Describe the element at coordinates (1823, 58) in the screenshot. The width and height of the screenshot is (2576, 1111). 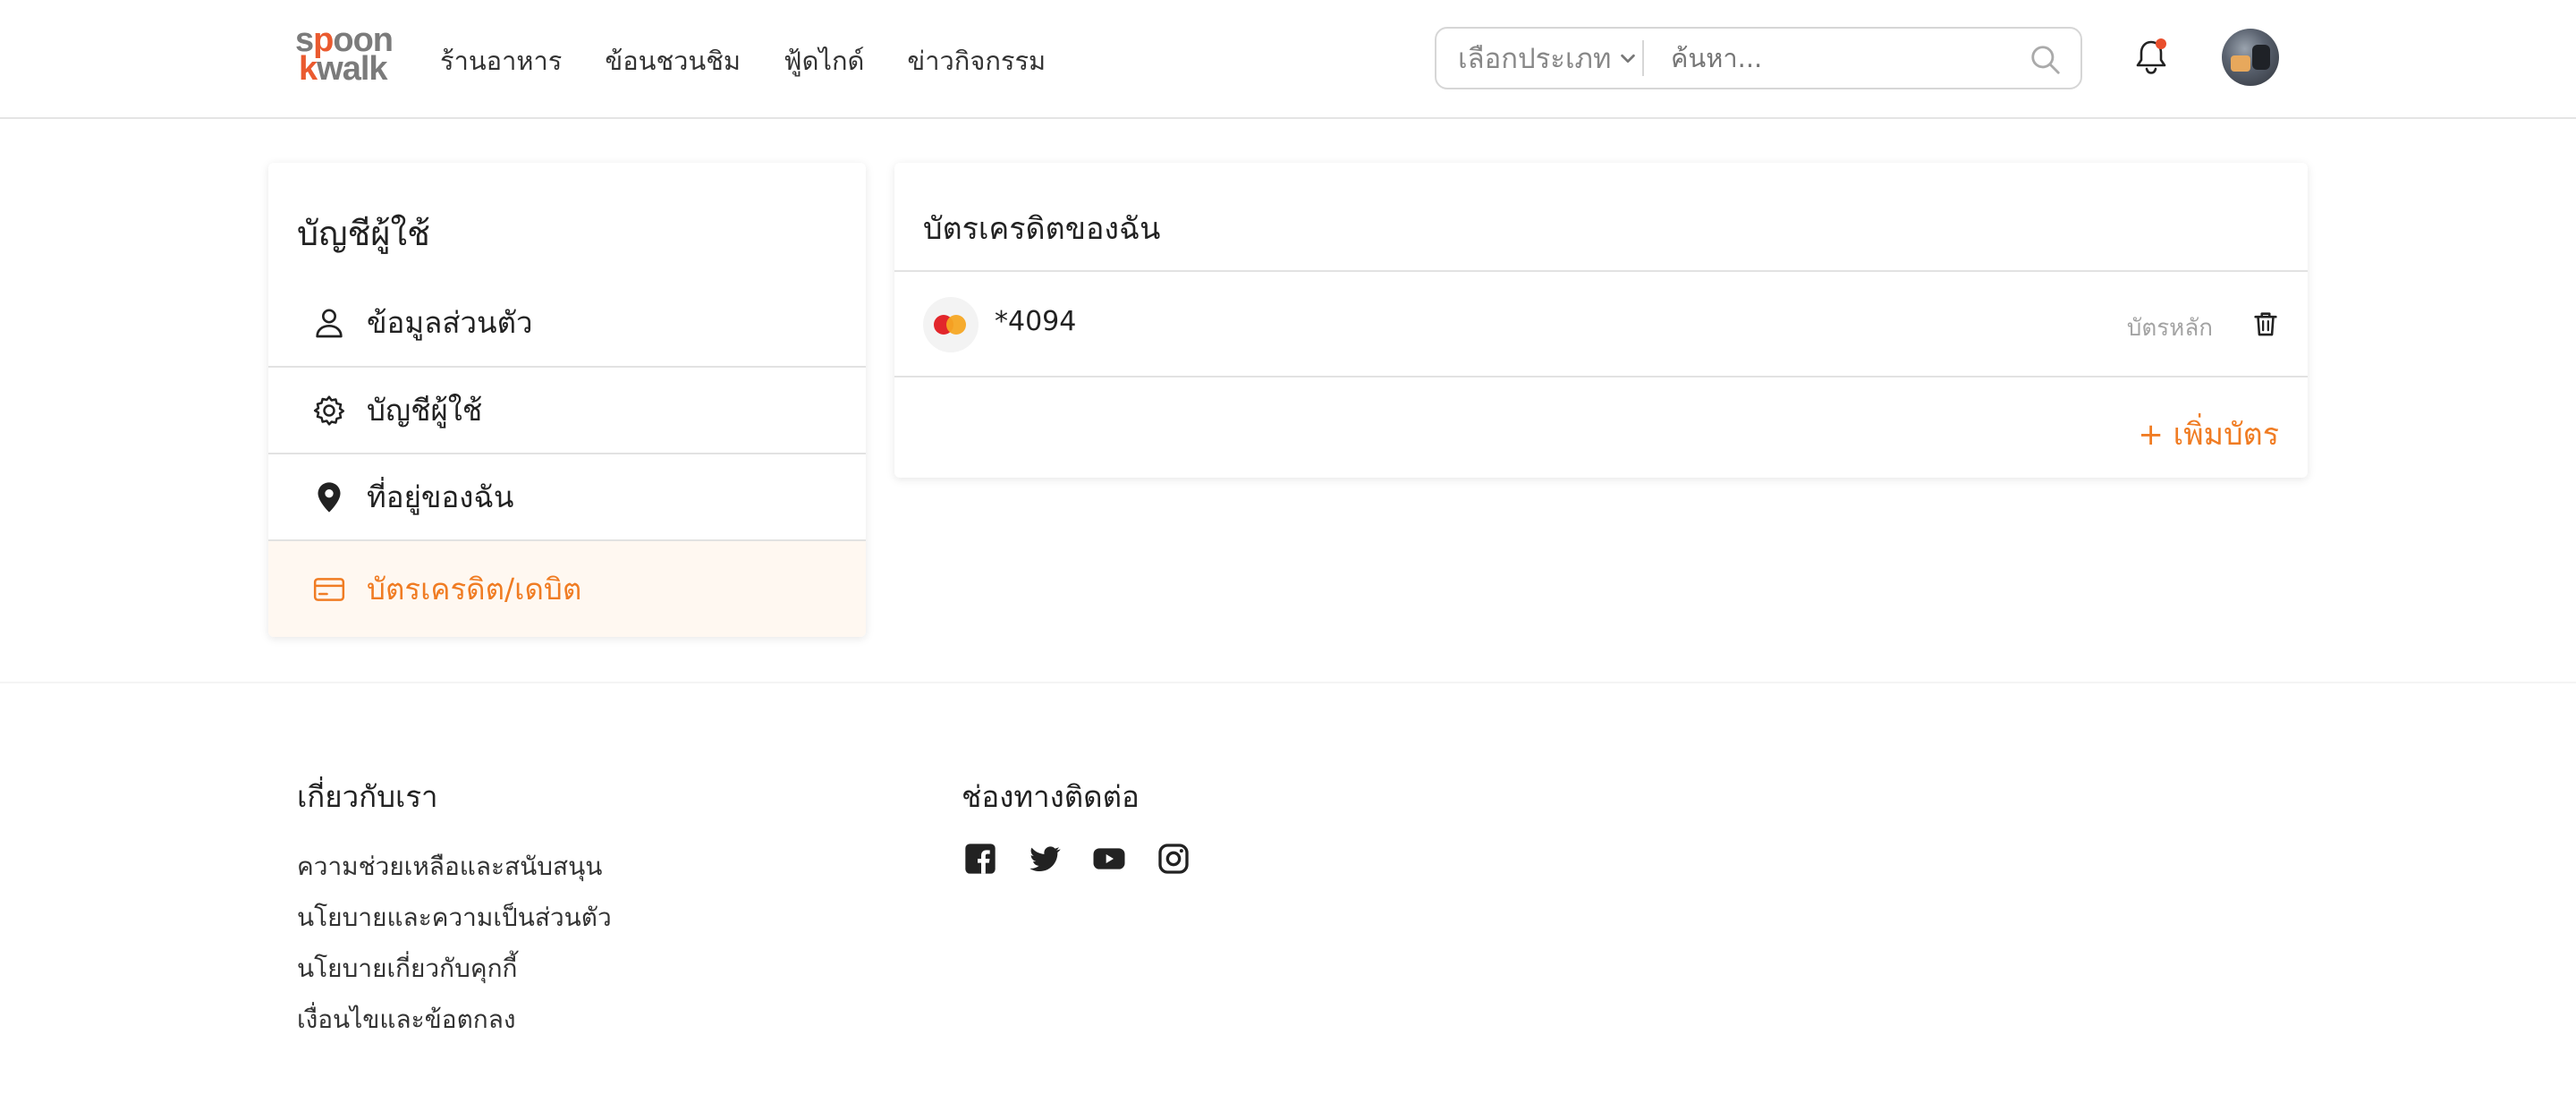
I see `search-input` at that location.